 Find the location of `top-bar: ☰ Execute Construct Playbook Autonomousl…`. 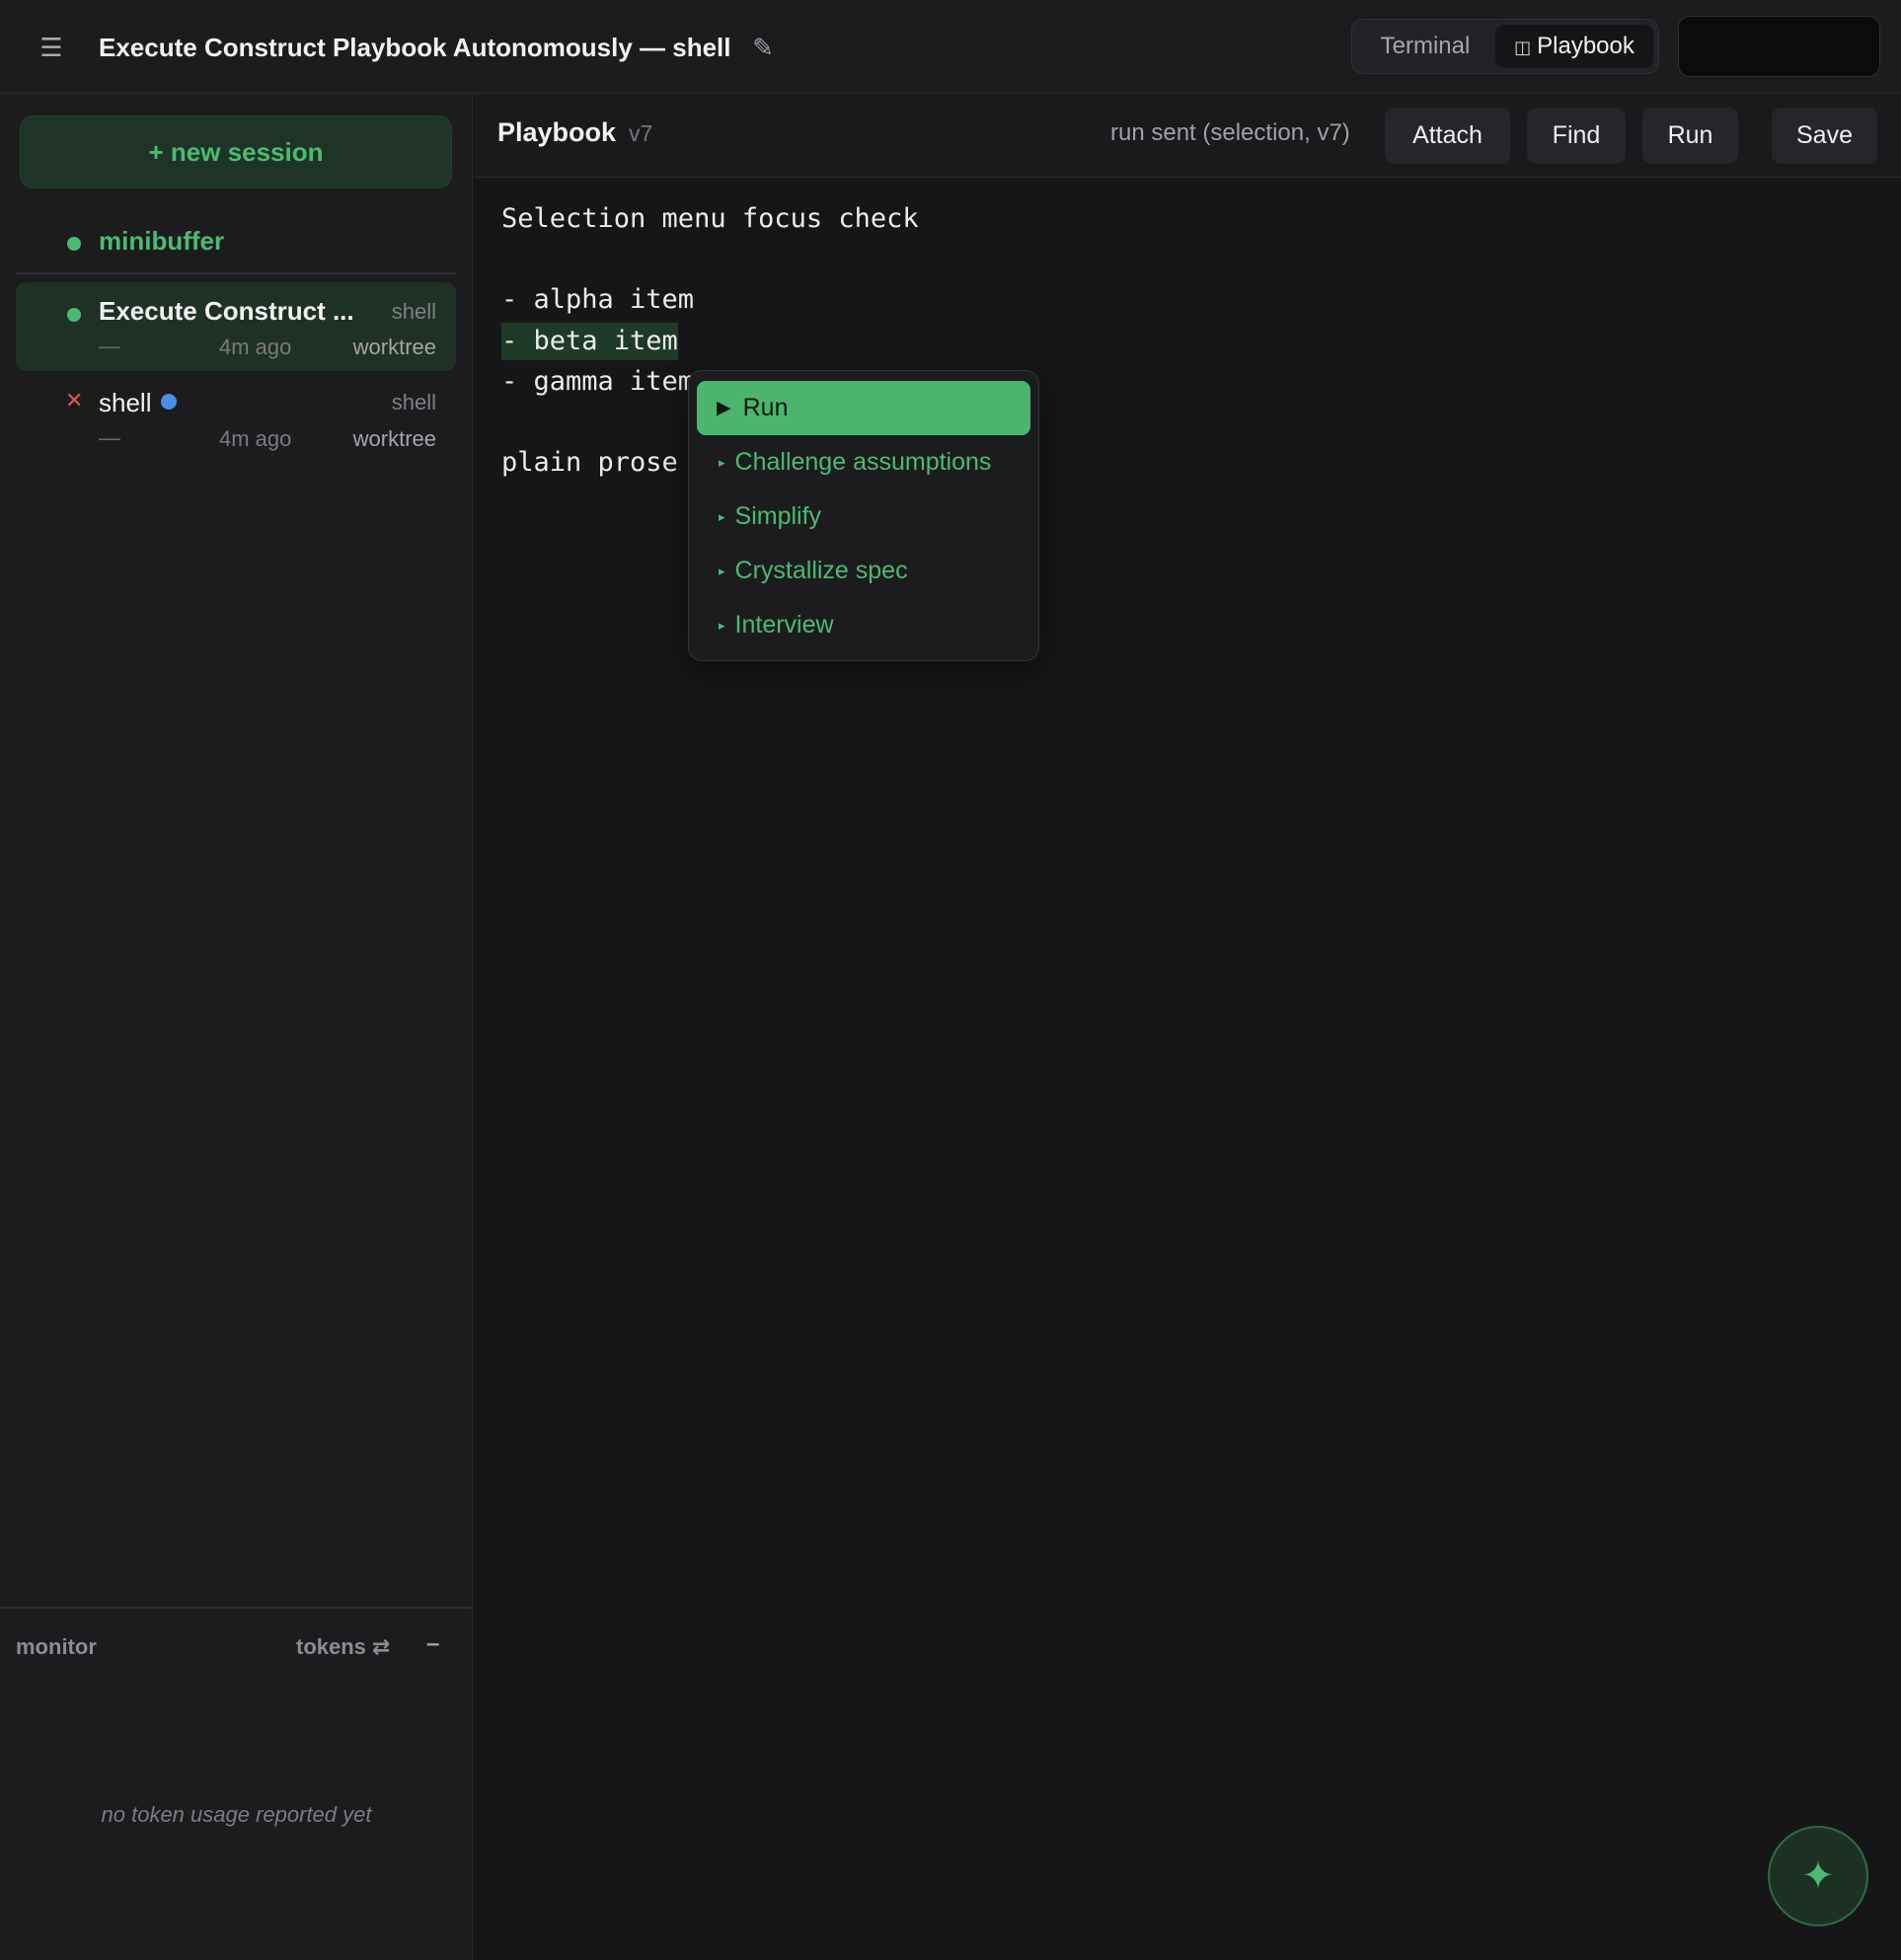

top-bar: ☰ Execute Construct Playbook Autonomousl… is located at coordinates (950, 47).